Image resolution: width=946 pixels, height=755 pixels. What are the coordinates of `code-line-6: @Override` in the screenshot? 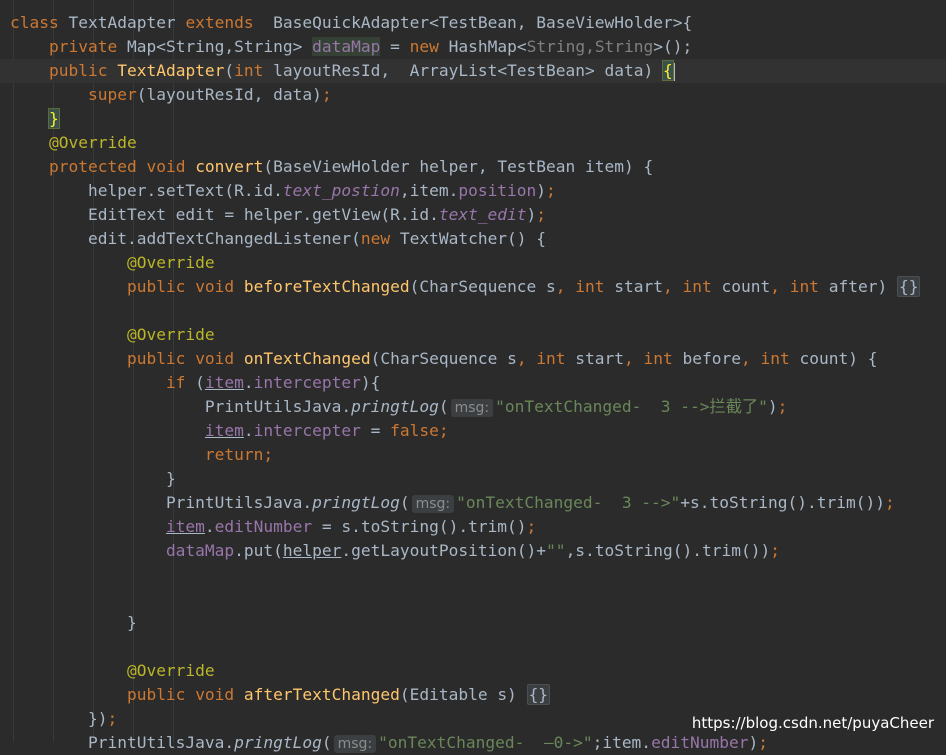 It's located at (73, 143).